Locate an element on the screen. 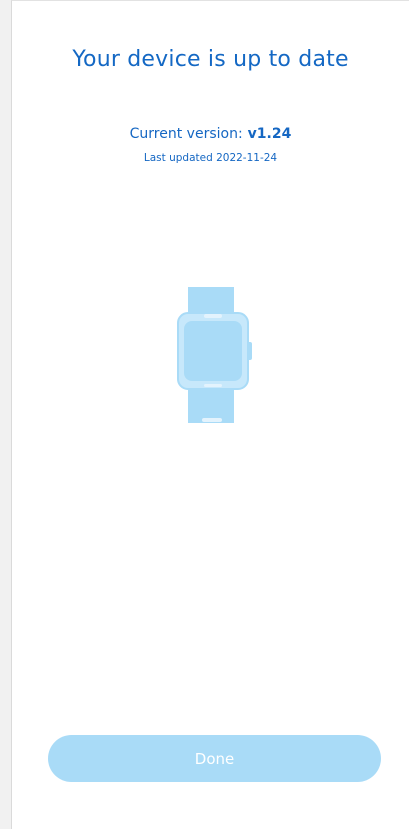 The image size is (409, 829). watch-strap-notch is located at coordinates (212, 420).